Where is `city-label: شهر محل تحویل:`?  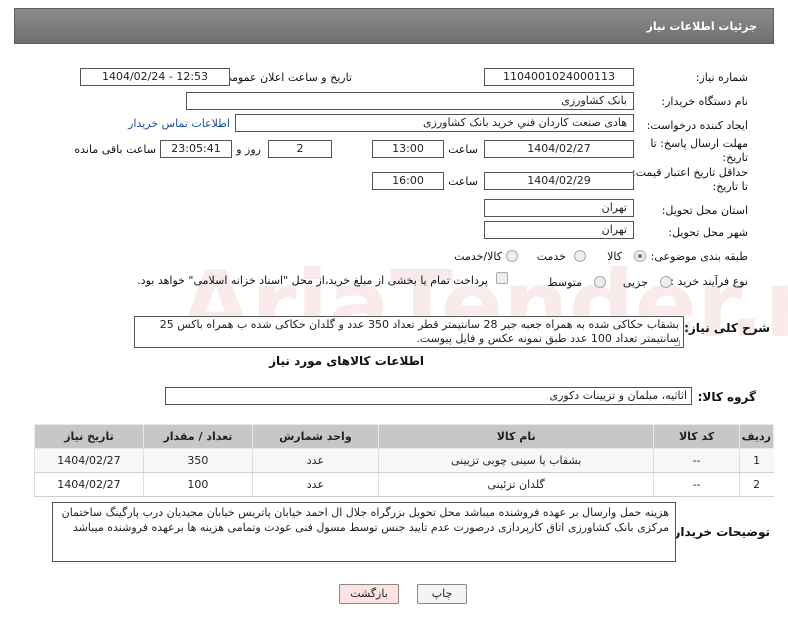
city-label: شهر محل تحویل: is located at coordinates (708, 232).